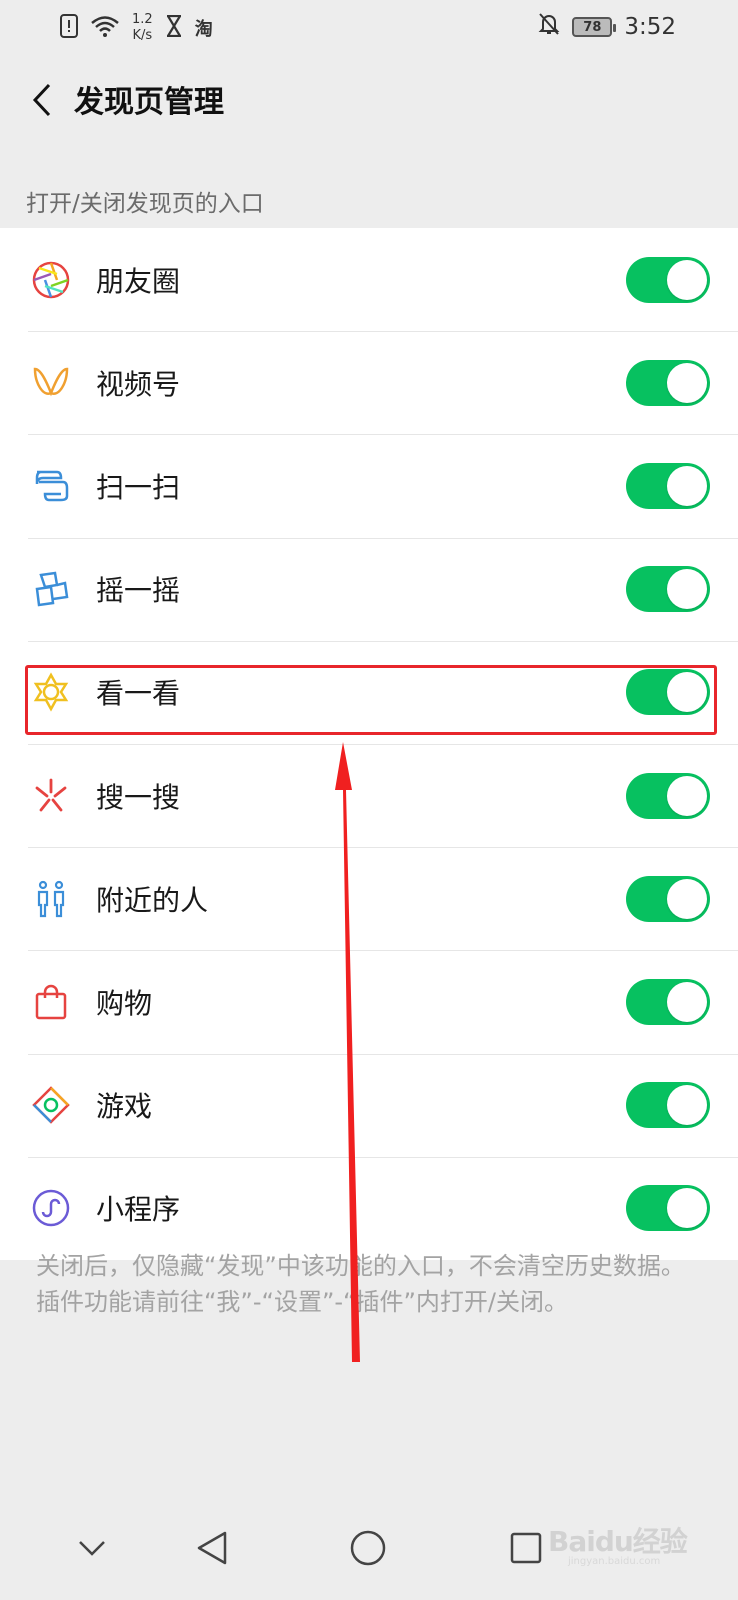 This screenshot has height=1600, width=738. Describe the element at coordinates (124, 1107) in the screenshot. I see `list-item-label: 游戏` at that location.